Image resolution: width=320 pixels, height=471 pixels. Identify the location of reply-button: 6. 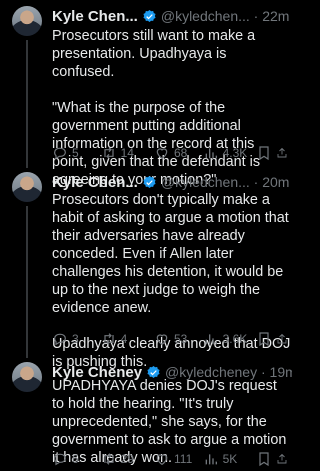
(76, 459).